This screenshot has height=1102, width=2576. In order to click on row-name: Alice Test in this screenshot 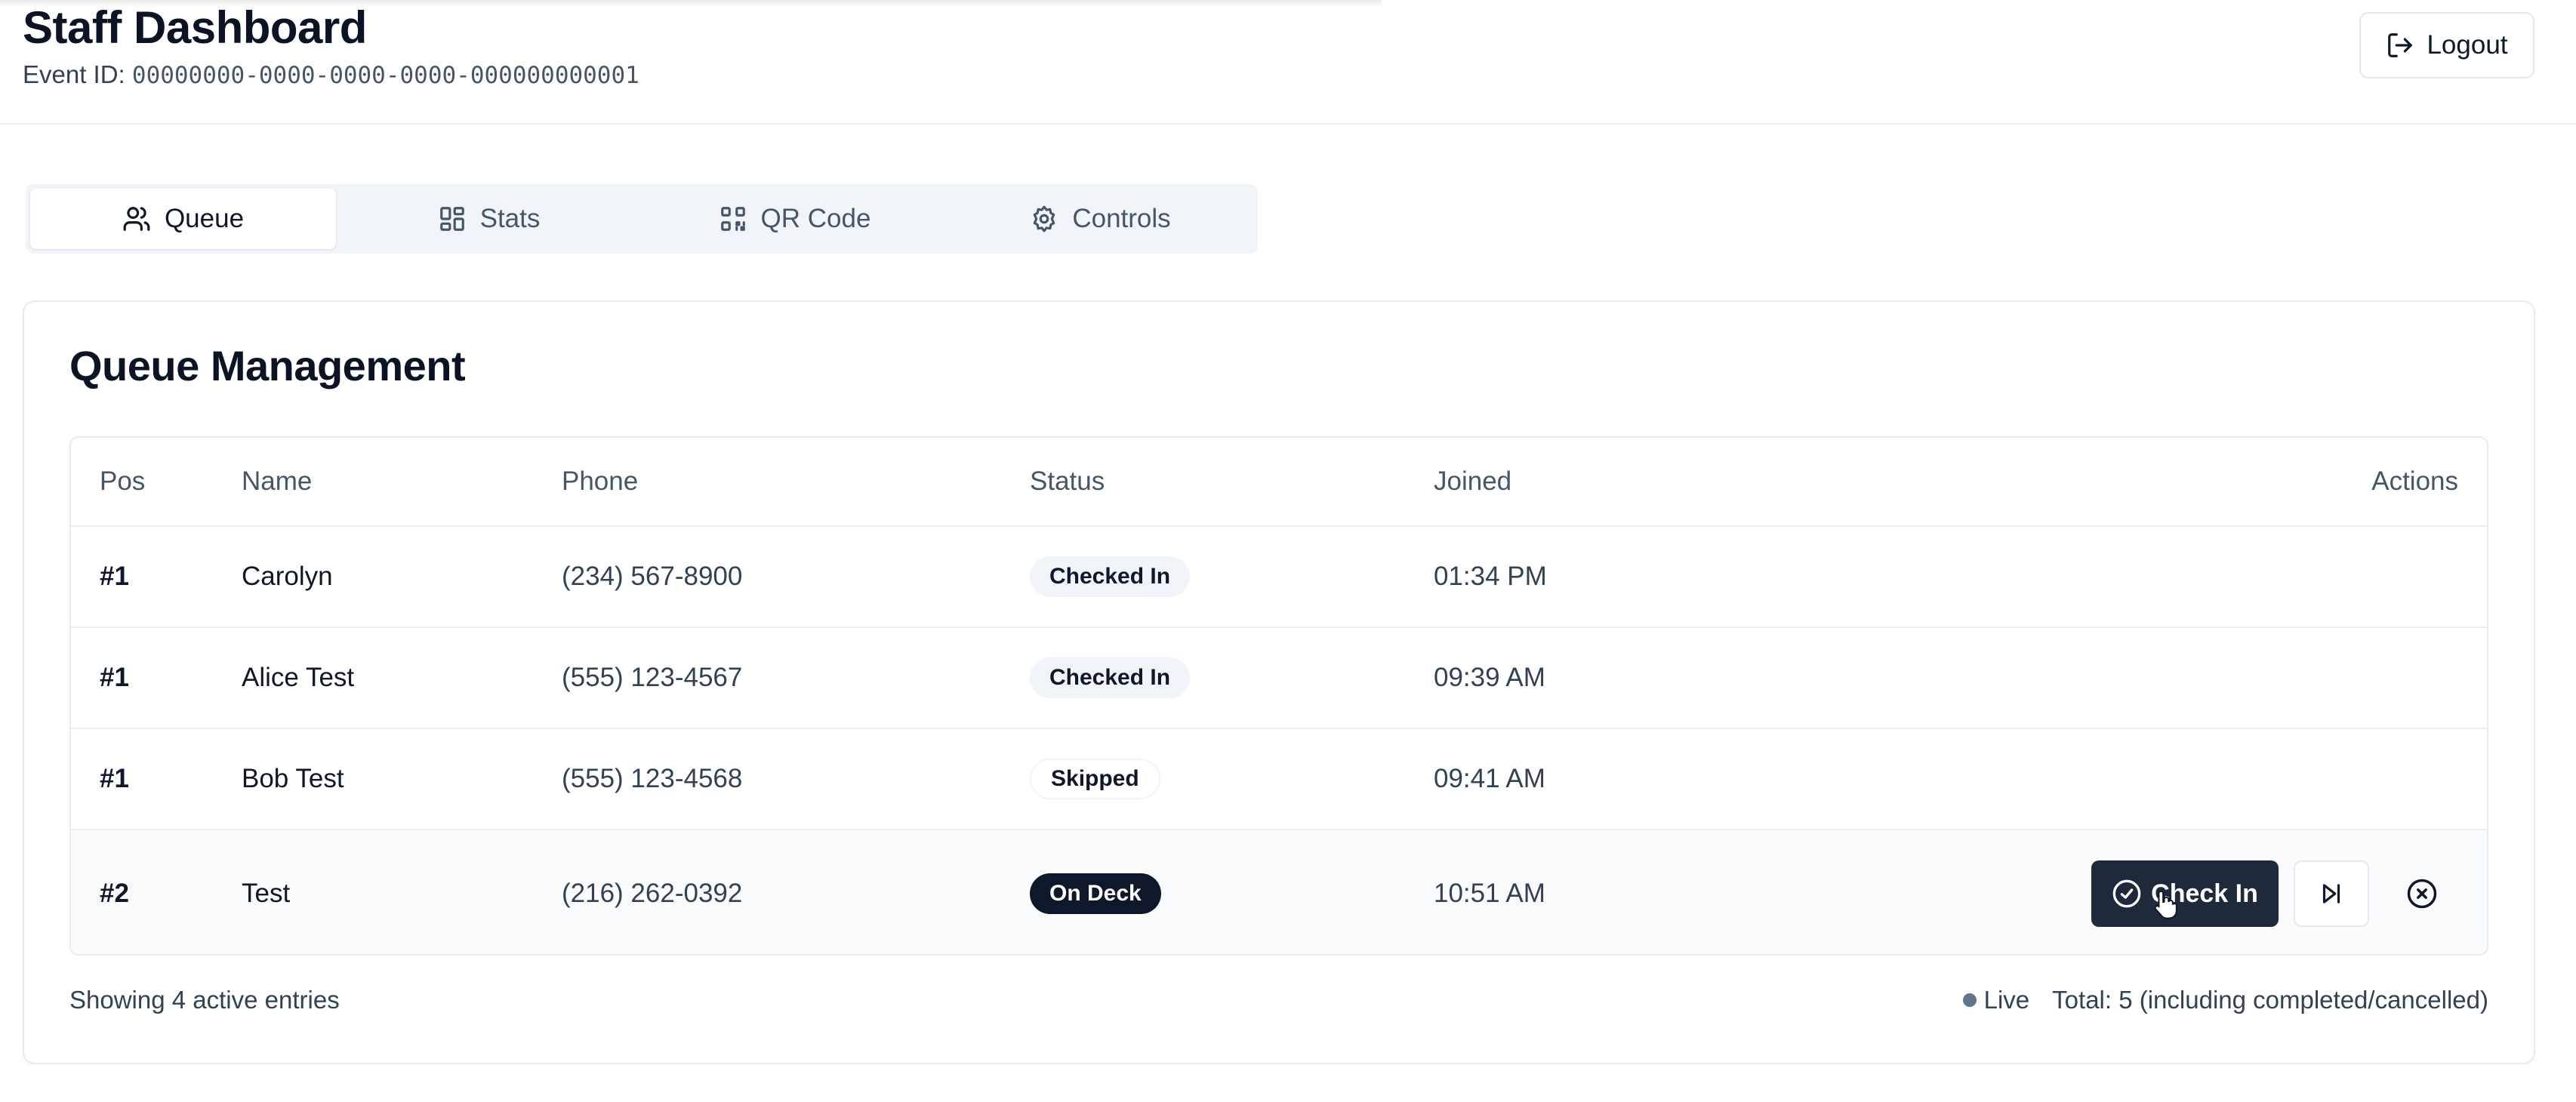, I will do `click(298, 677)`.